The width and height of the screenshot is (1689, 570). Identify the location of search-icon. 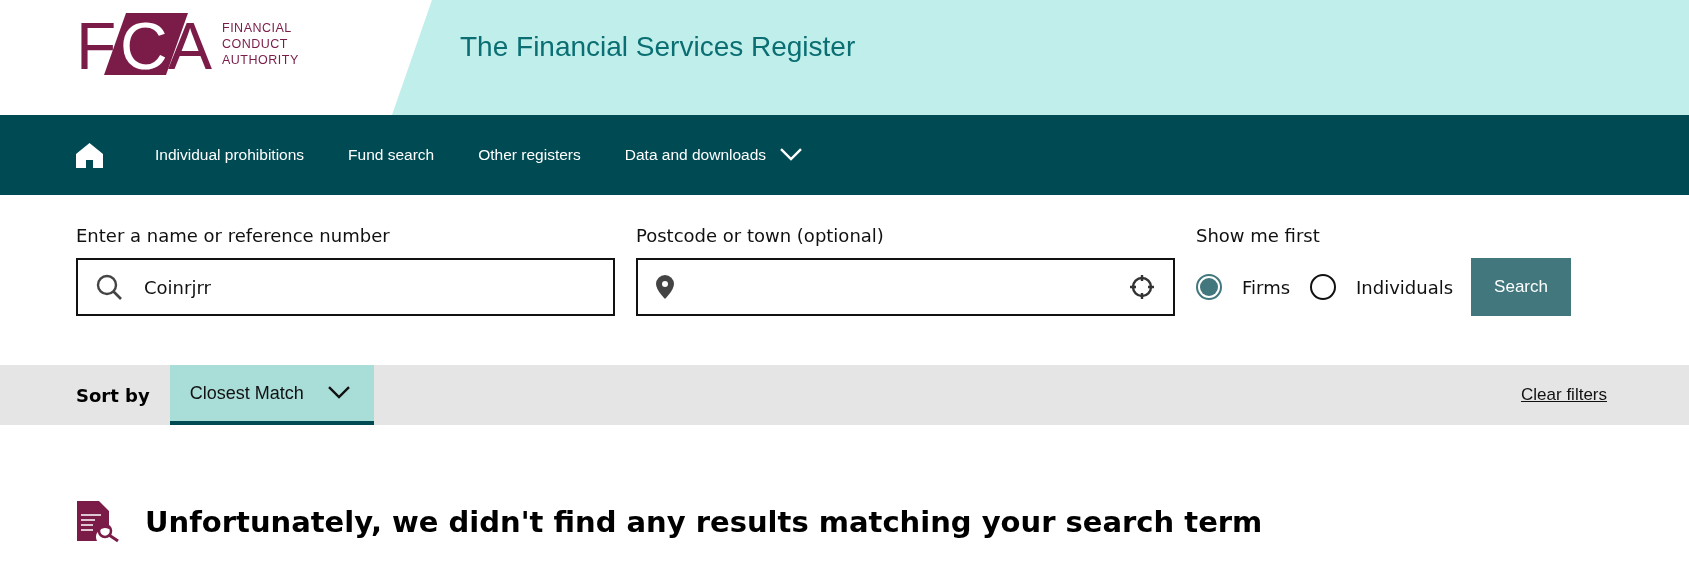
(109, 287).